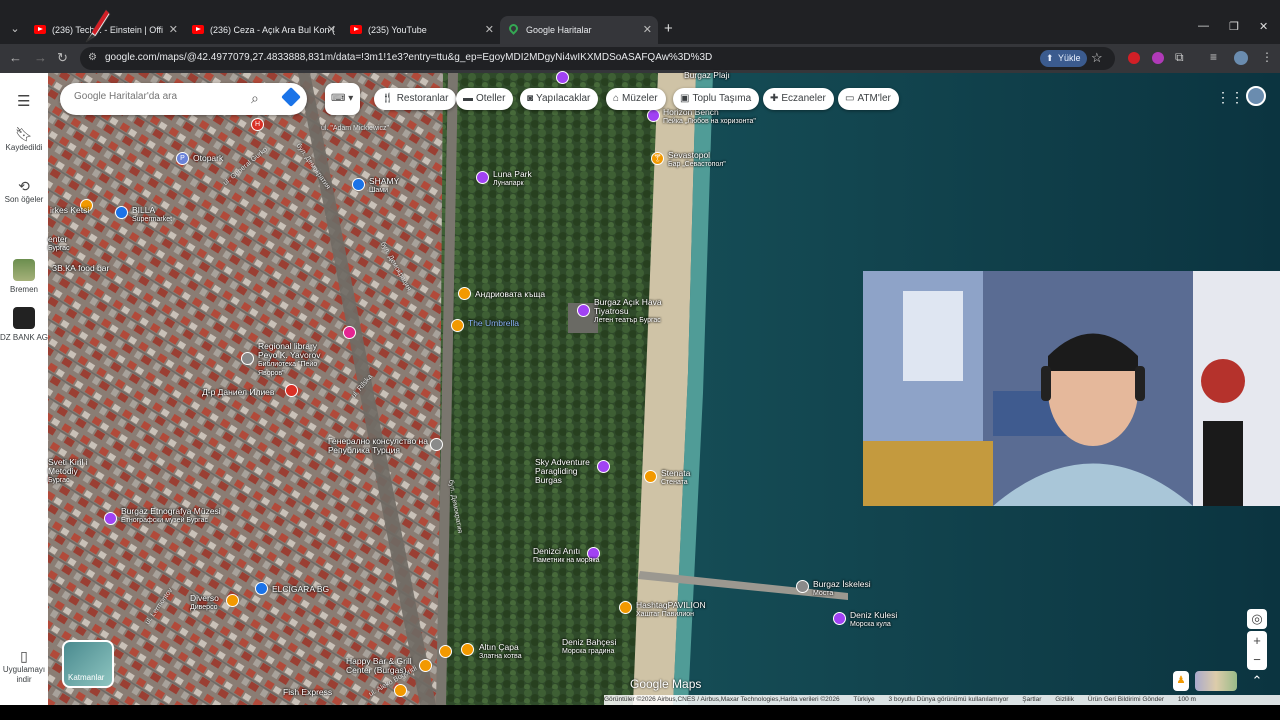 The height and width of the screenshot is (720, 1280). Describe the element at coordinates (1257, 660) in the screenshot. I see `zoom-out-button: −` at that location.